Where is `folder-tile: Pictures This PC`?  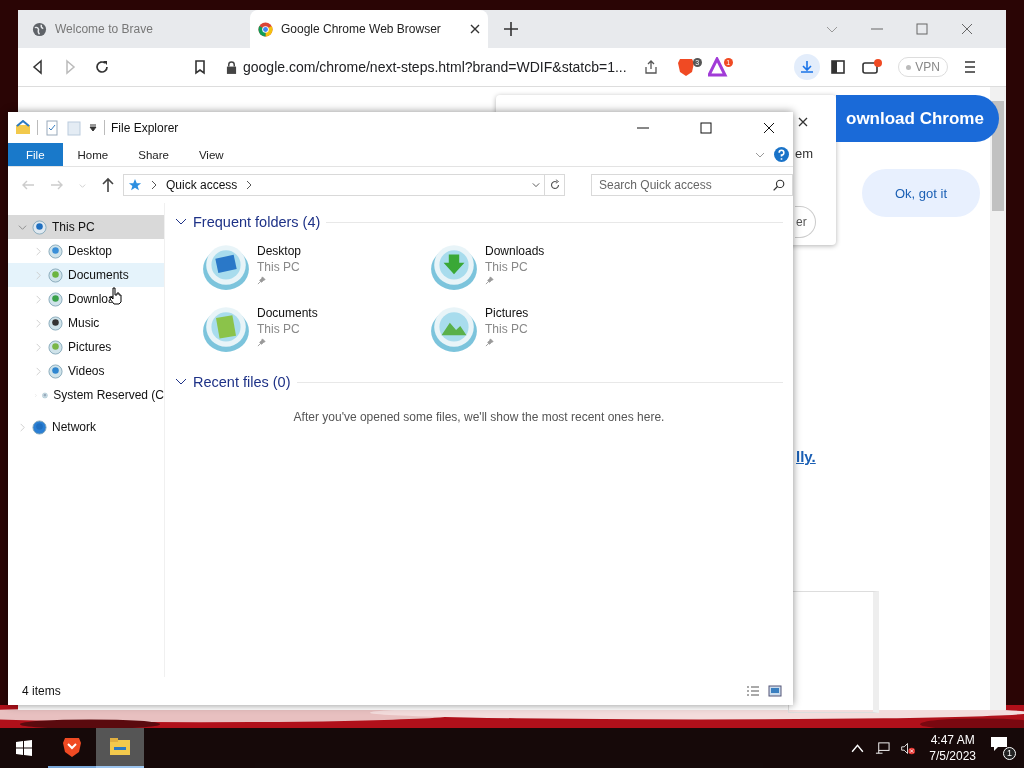
folder-tile: Pictures This PC is located at coordinates (543, 329).